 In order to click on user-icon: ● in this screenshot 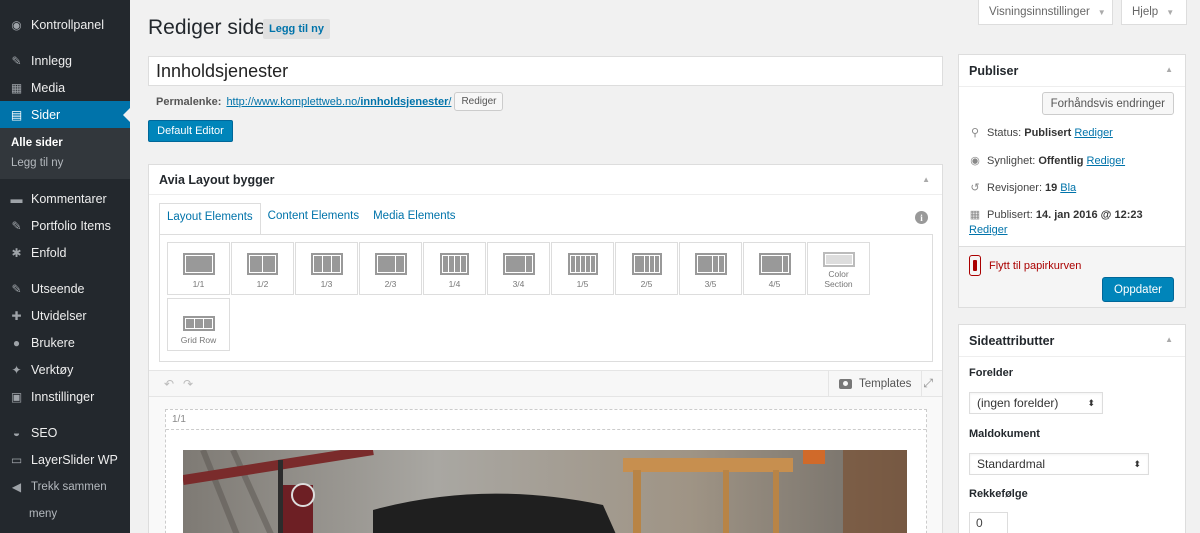, I will do `click(16, 342)`.